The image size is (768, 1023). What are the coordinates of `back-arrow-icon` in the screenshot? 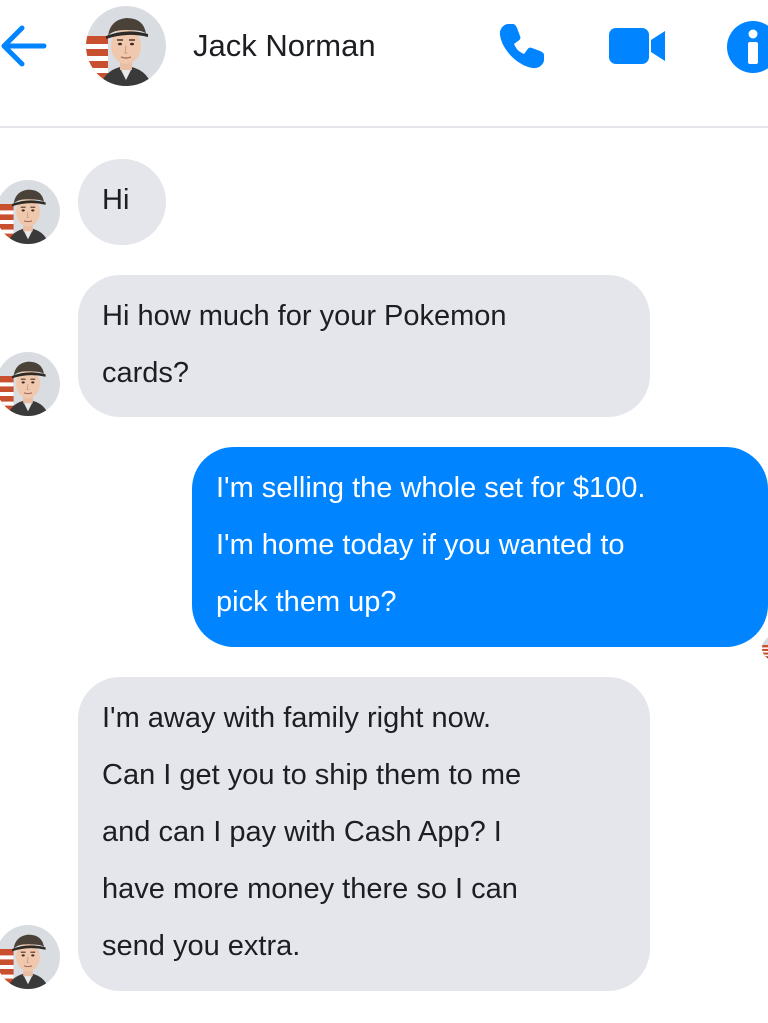 It's located at (24, 46).